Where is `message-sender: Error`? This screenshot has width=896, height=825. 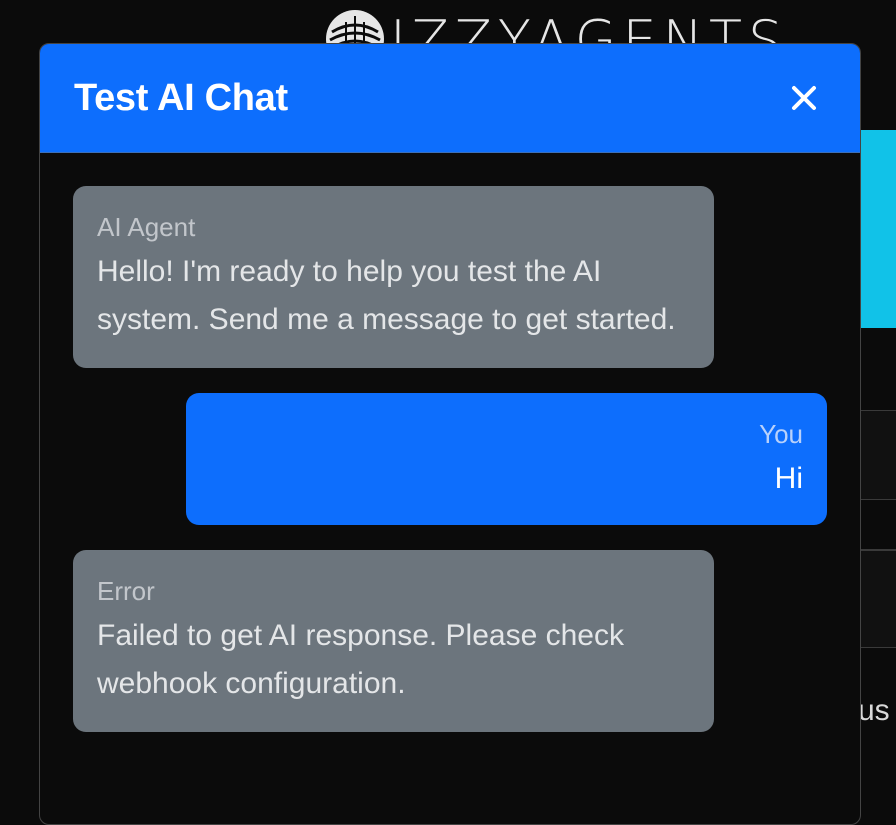
message-sender: Error is located at coordinates (126, 591).